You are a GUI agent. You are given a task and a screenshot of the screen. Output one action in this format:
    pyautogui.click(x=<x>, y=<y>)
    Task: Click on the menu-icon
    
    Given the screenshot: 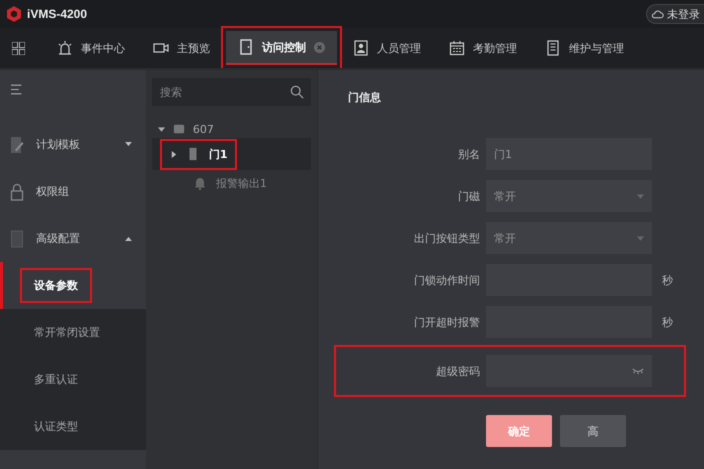 What is the action you would take?
    pyautogui.click(x=17, y=89)
    